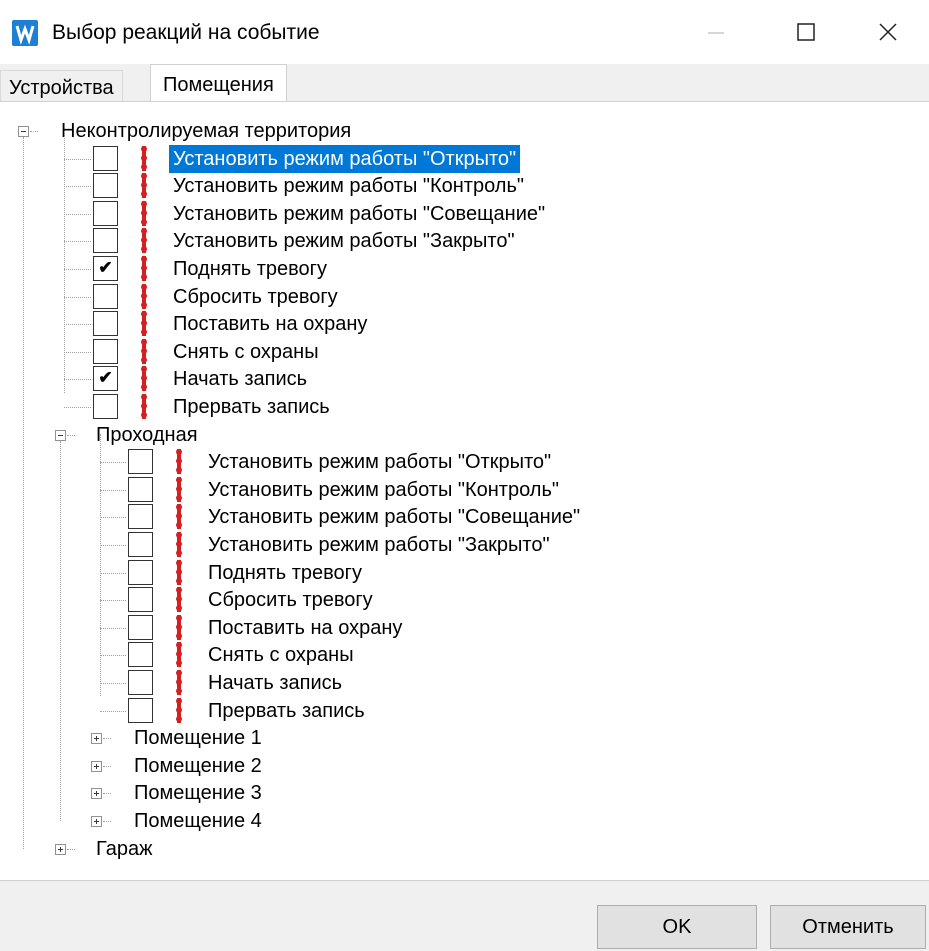 Image resolution: width=929 pixels, height=951 pixels. I want to click on tab-devices: Устройства, so click(61, 87).